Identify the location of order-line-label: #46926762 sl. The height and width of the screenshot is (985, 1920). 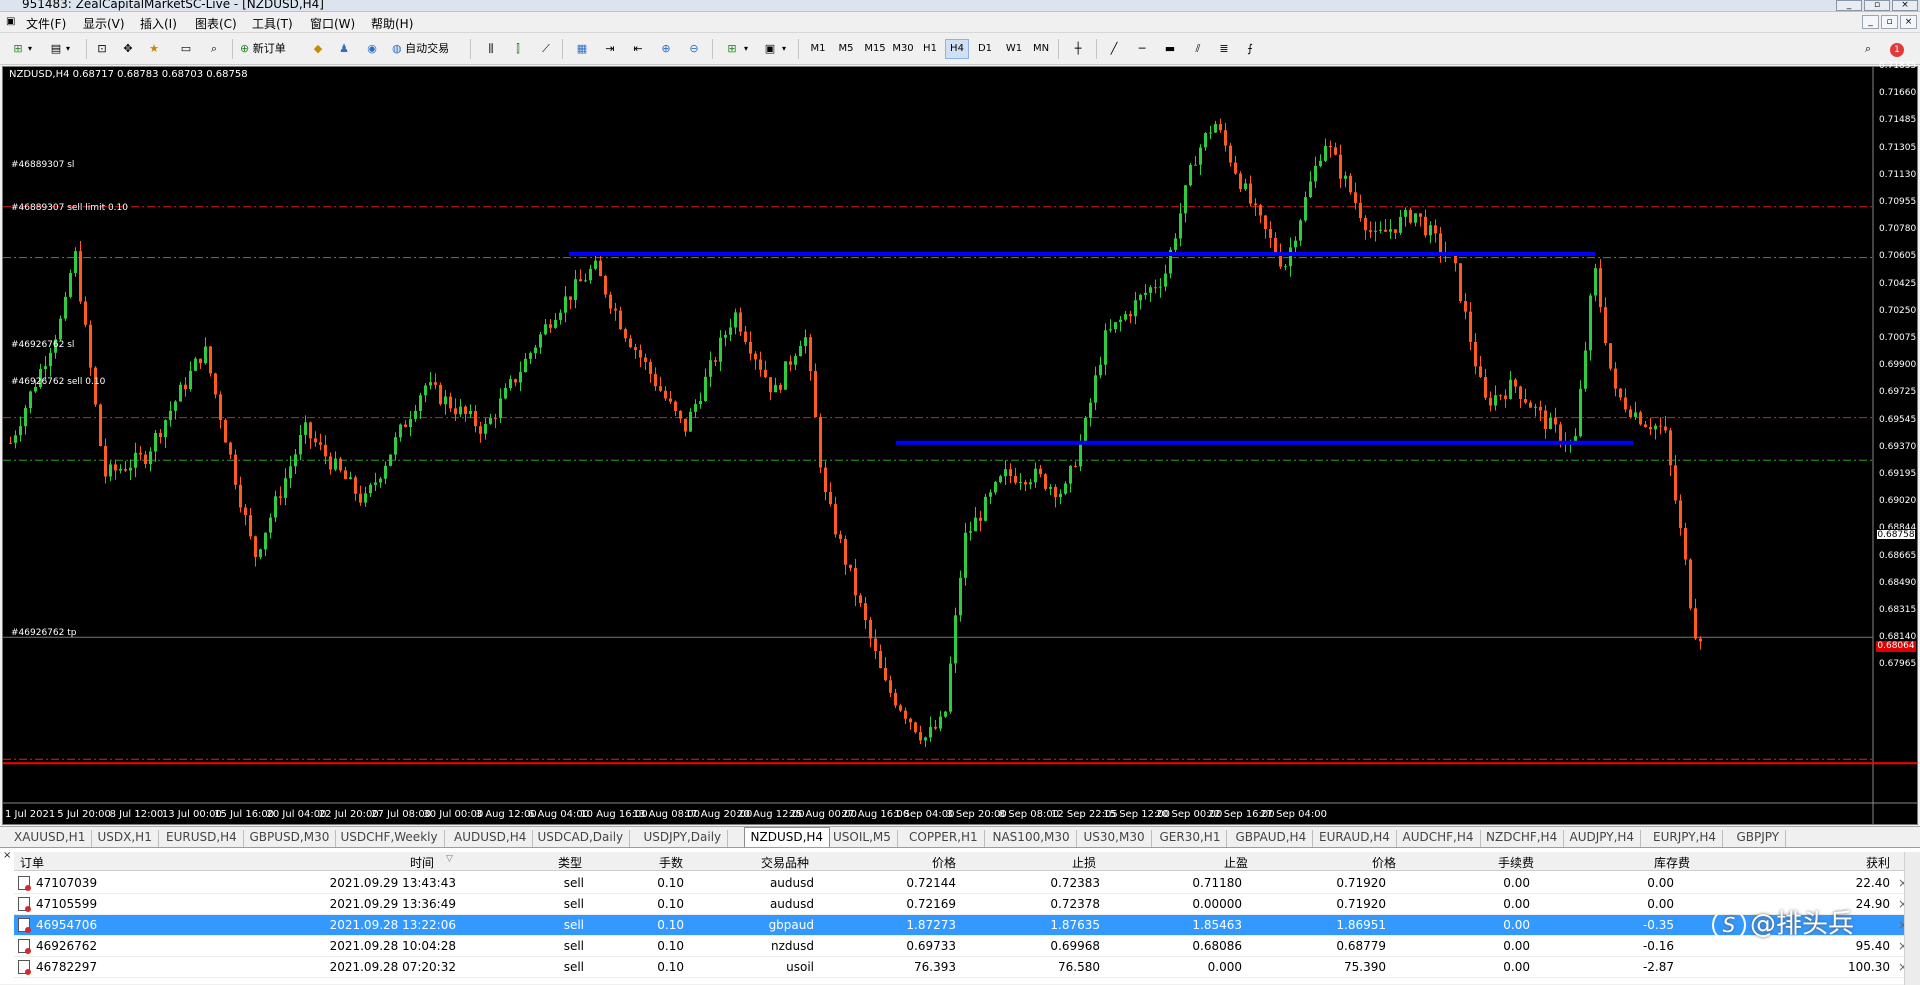
(42, 345).